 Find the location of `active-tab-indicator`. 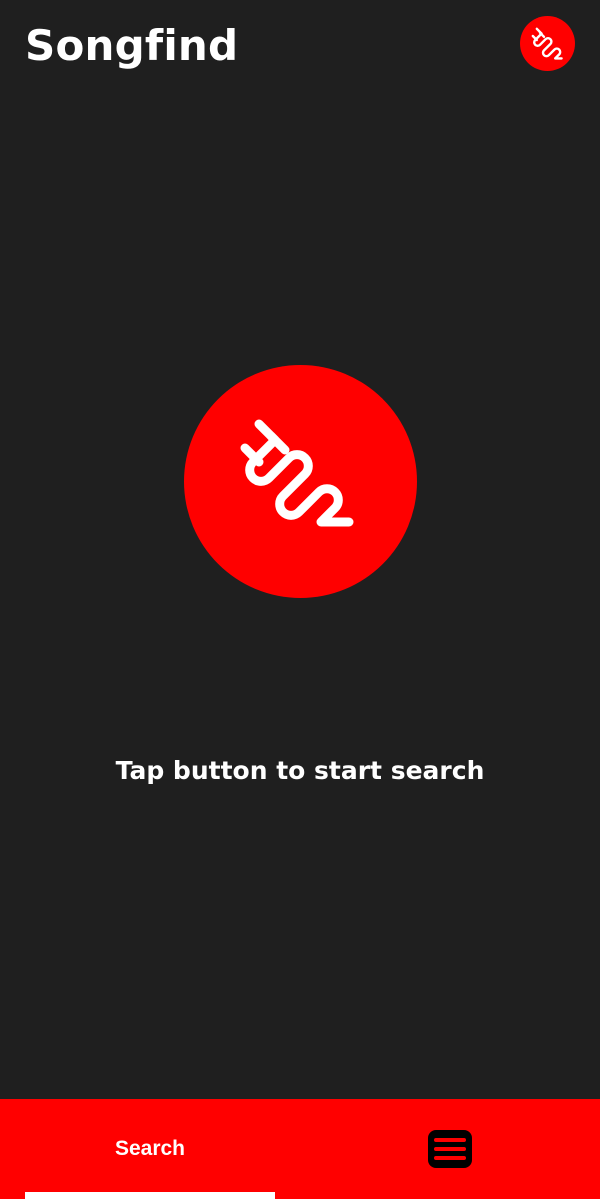

active-tab-indicator is located at coordinates (150, 1195).